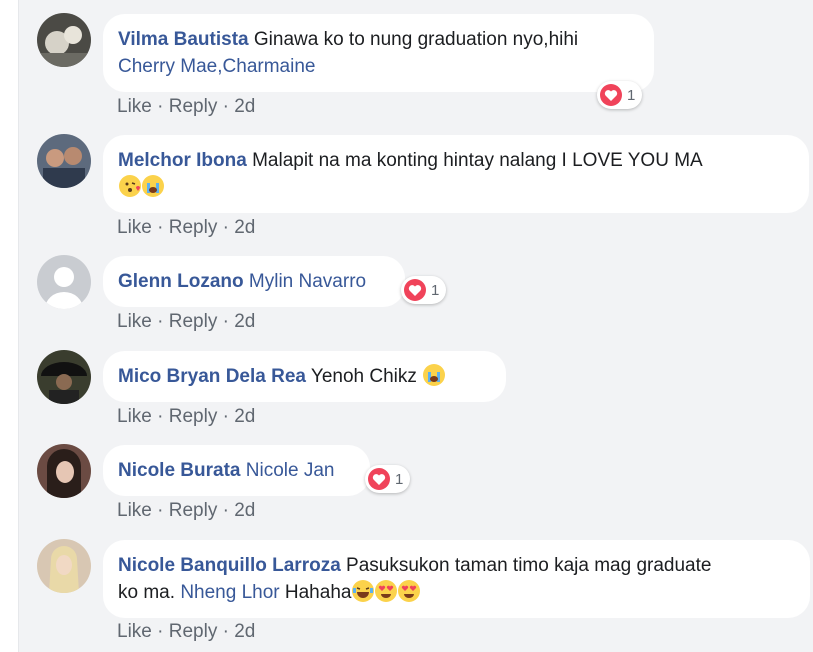  Describe the element at coordinates (216, 66) in the screenshot. I see `tagged-name: Cherry Mae,Charmaine` at that location.